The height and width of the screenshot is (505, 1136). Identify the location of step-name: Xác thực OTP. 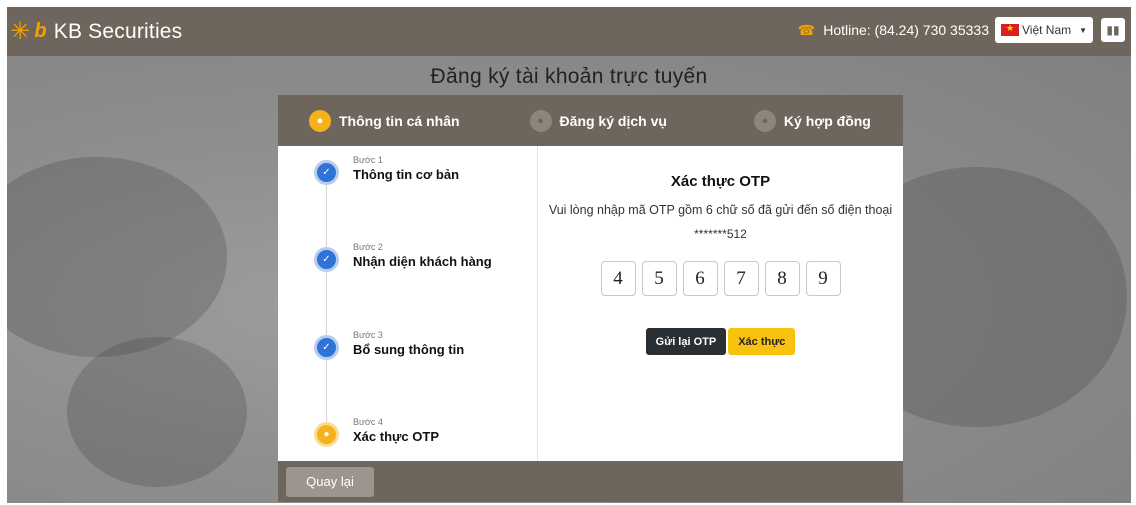
(396, 436).